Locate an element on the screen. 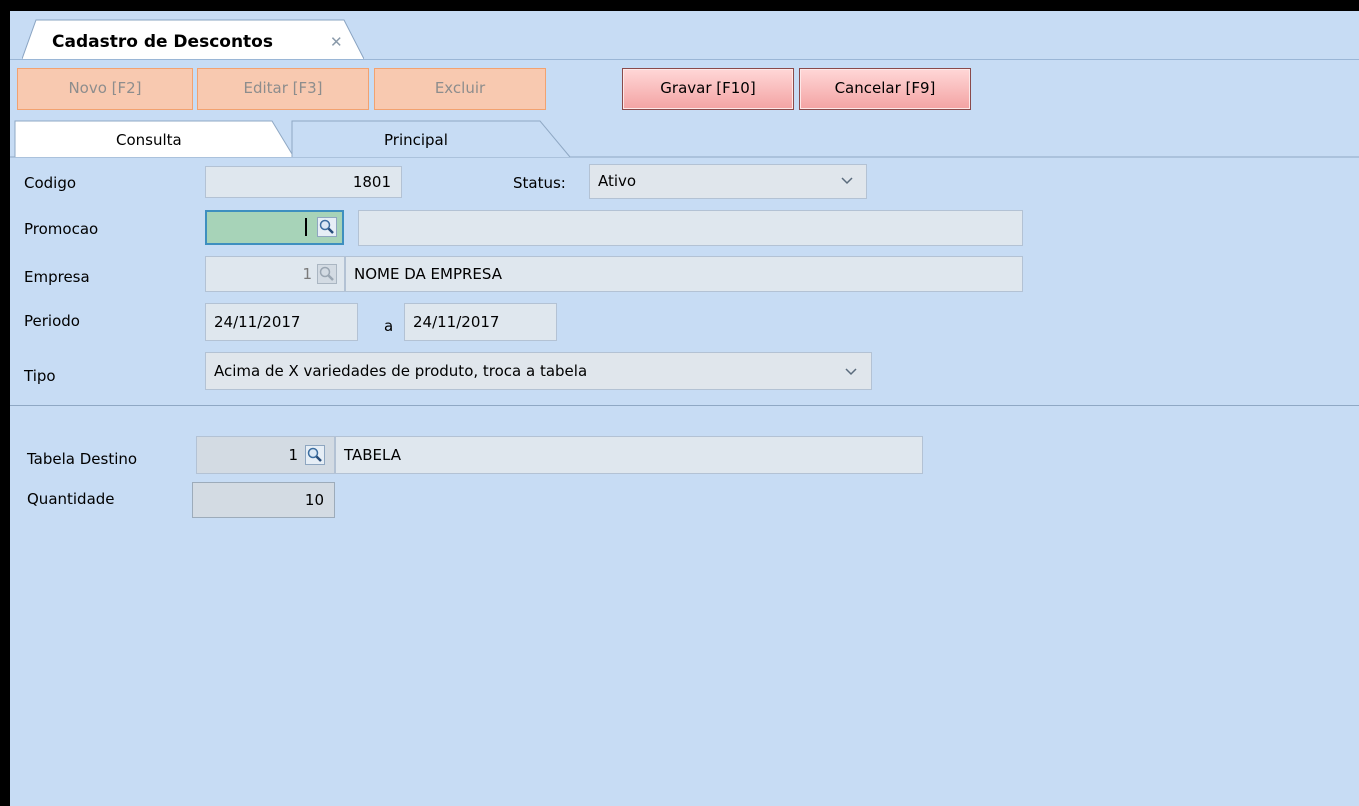 The height and width of the screenshot is (806, 1359). tipo-label: Tipo is located at coordinates (40, 376).